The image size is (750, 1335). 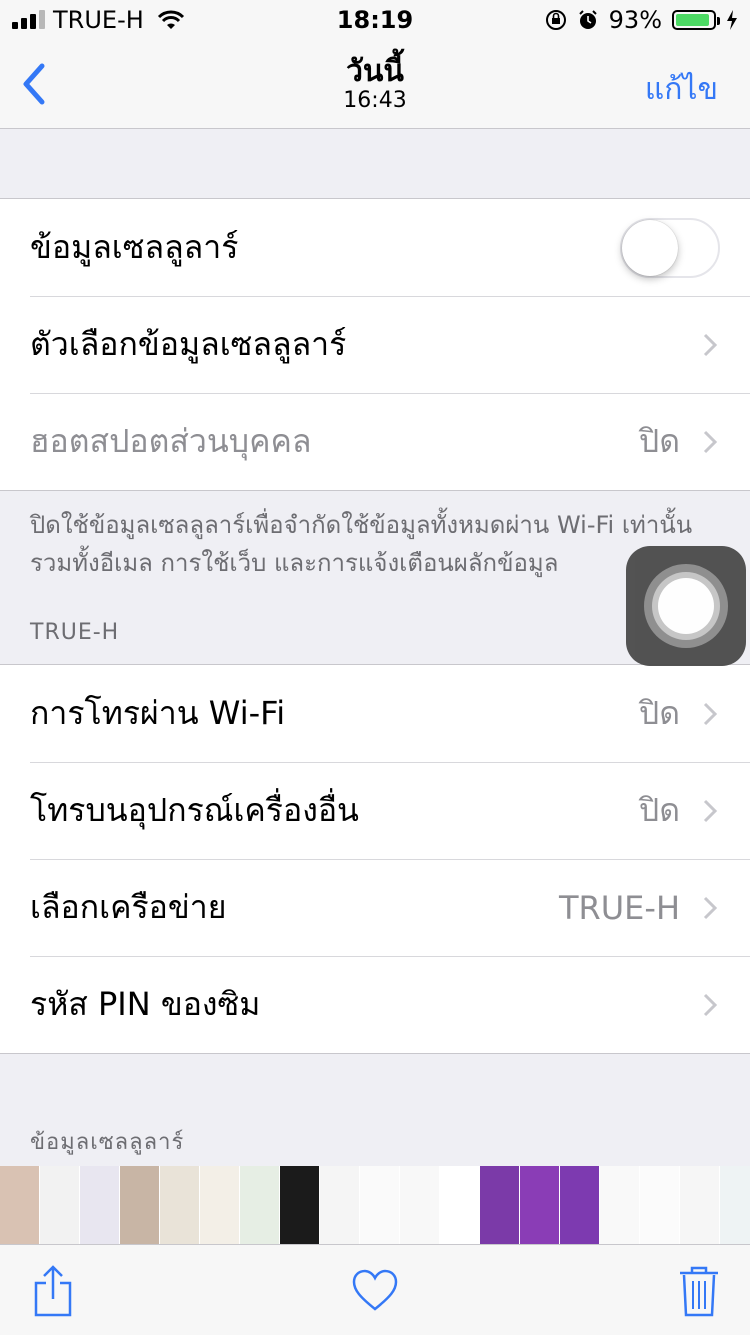 I want to click on cellular-data-toggle, so click(x=670, y=248).